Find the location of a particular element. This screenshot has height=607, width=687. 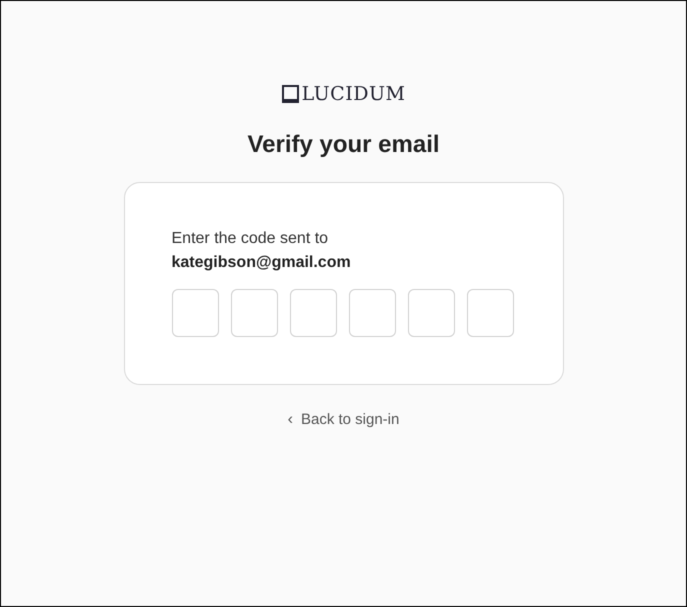

prompt-text: Enter the code sent to is located at coordinates (251, 239).